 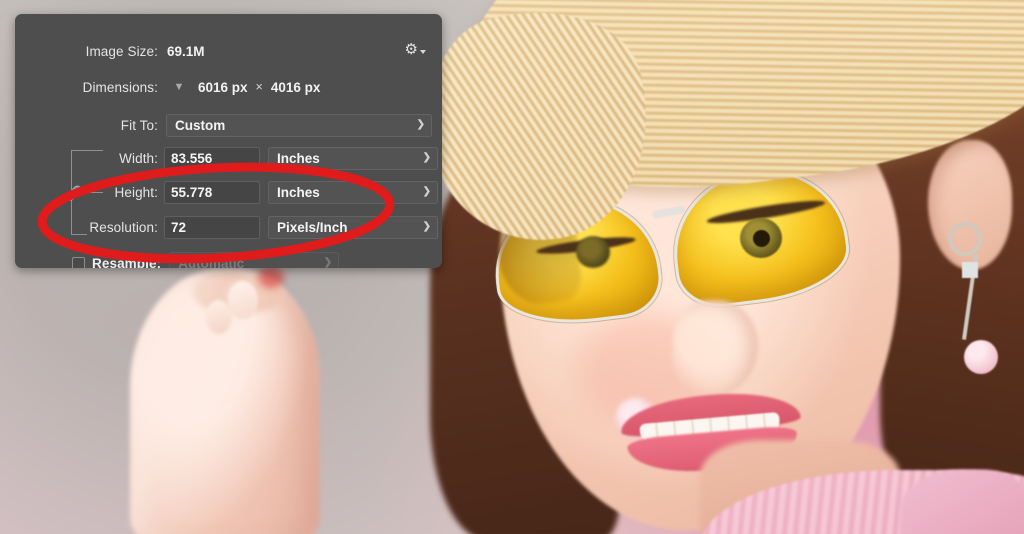 What do you see at coordinates (295, 87) in the screenshot?
I see `dimensions-height-value: 4016 px` at bounding box center [295, 87].